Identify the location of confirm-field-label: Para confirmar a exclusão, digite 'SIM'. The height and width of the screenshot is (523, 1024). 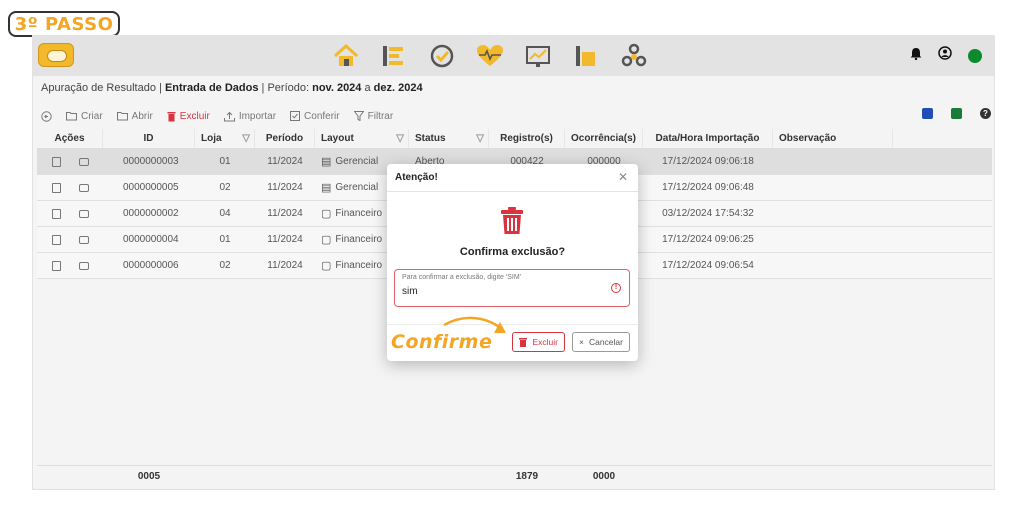
(461, 277).